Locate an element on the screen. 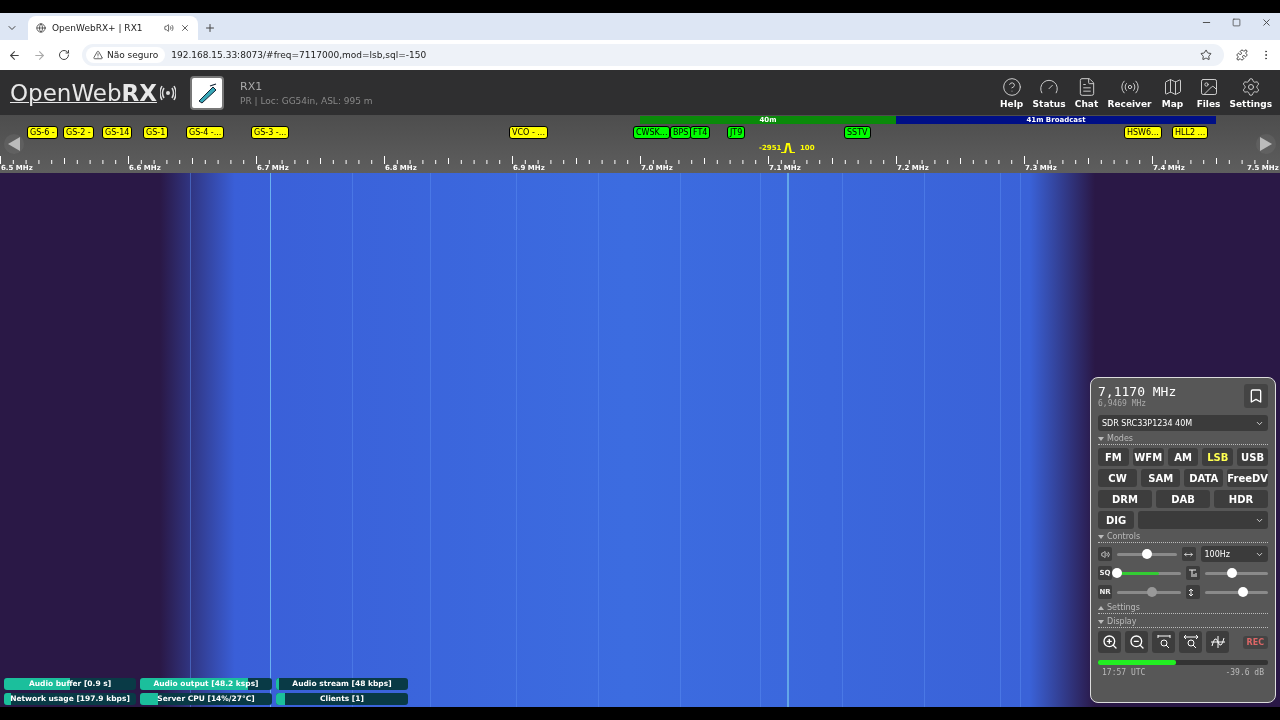 This screenshot has width=1280, height=720. bandwidth-select: 100Hz is located at coordinates (1234, 554).